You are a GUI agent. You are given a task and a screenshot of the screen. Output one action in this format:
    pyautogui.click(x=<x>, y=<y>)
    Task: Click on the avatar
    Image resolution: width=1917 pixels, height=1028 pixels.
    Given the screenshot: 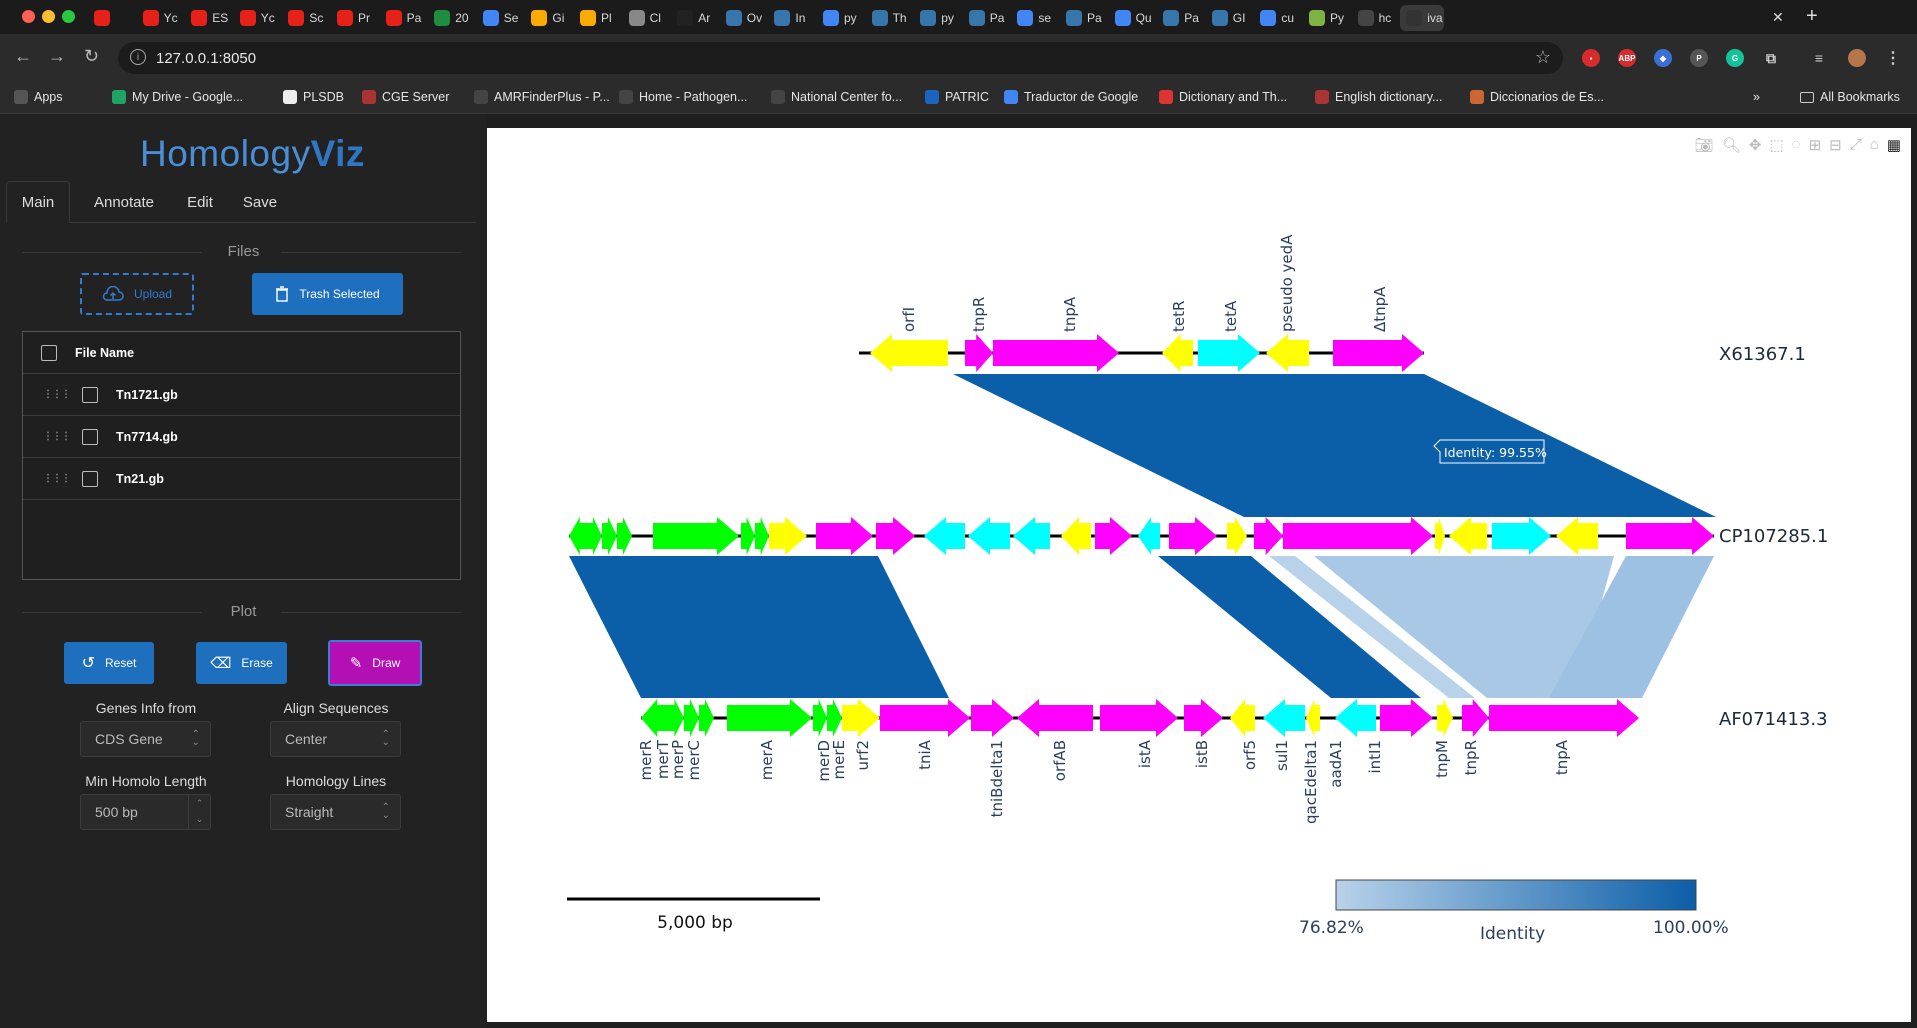 What is the action you would take?
    pyautogui.click(x=1857, y=58)
    